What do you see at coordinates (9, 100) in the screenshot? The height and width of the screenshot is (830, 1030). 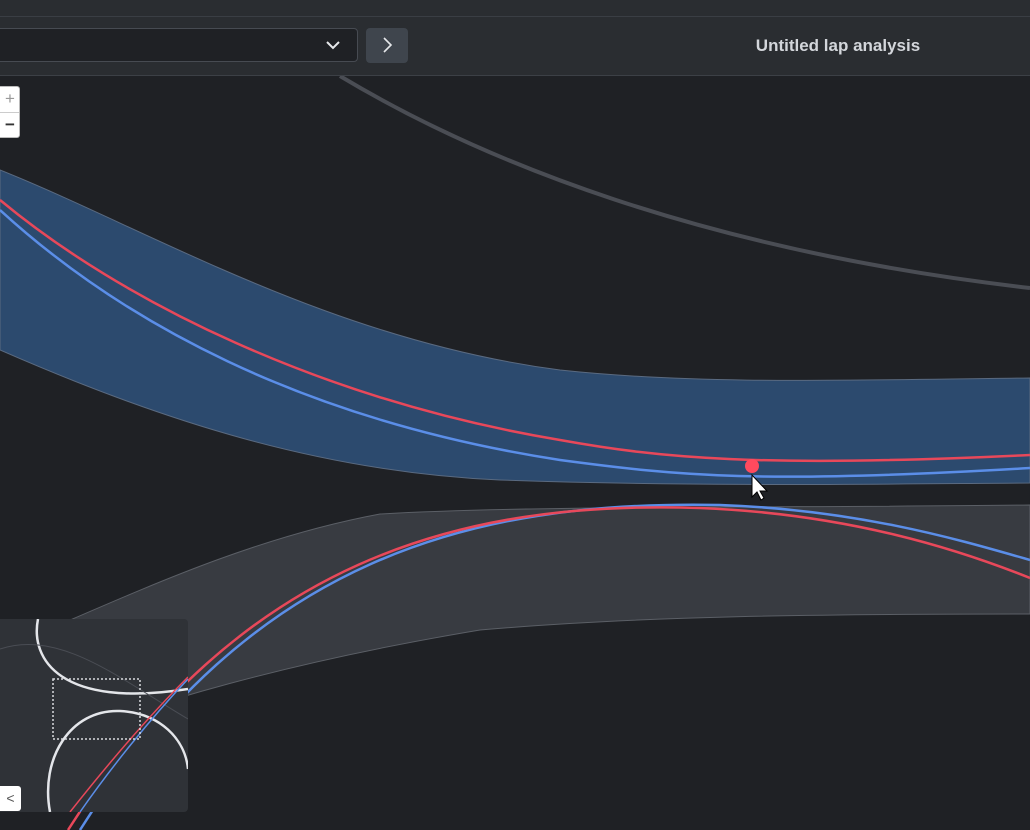 I see `zoom-in-button: +` at bounding box center [9, 100].